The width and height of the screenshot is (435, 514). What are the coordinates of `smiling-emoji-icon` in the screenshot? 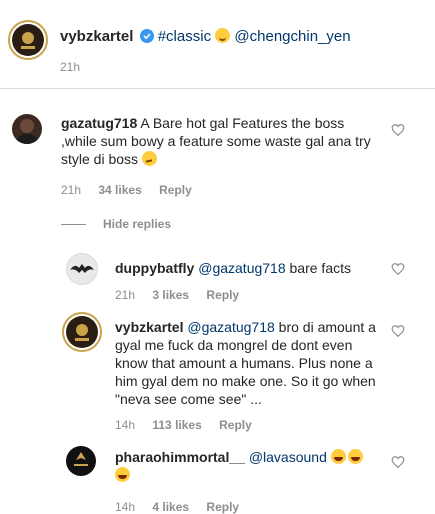 It's located at (223, 35).